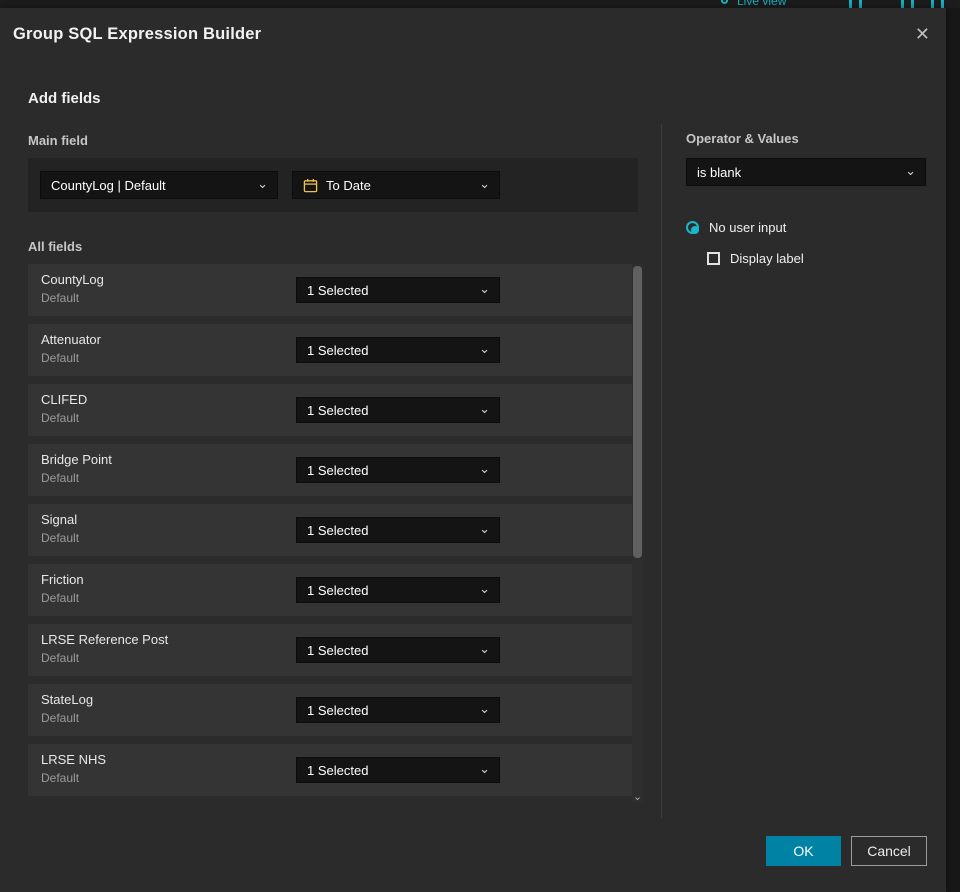 The width and height of the screenshot is (960, 892). I want to click on field-name: LRSE NHS, so click(74, 759).